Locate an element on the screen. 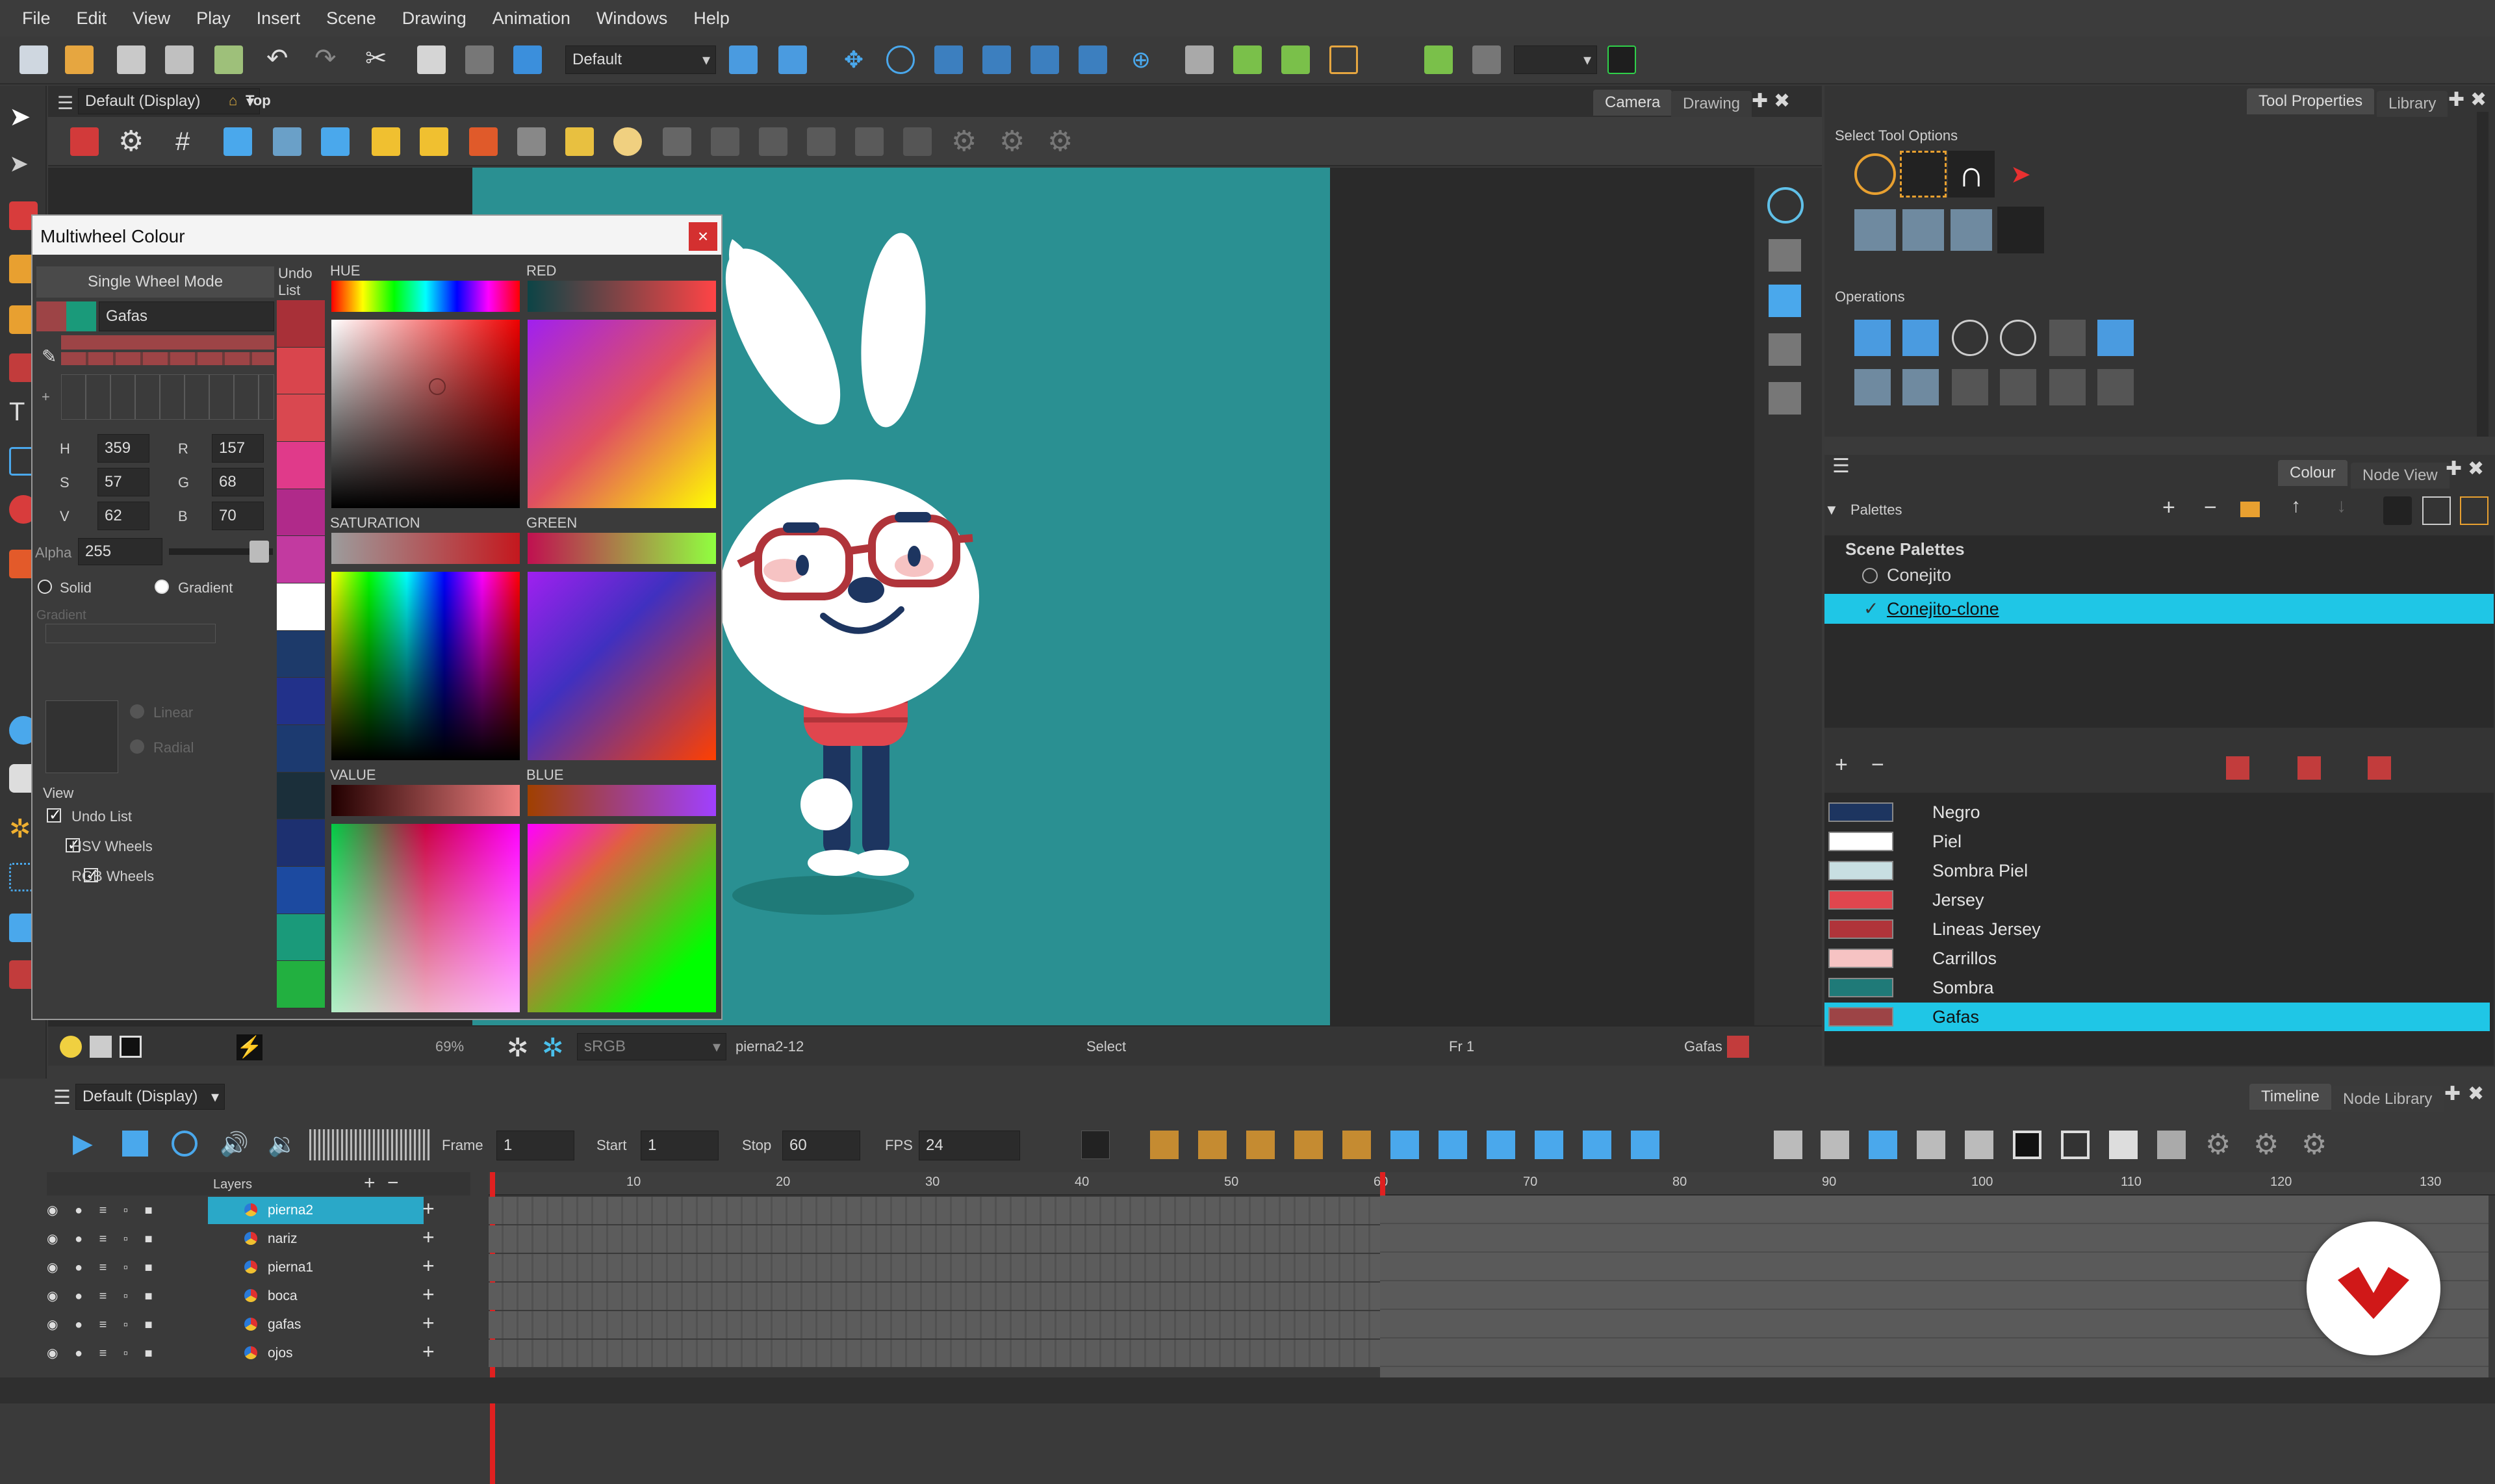  open-icon is located at coordinates (79, 59).